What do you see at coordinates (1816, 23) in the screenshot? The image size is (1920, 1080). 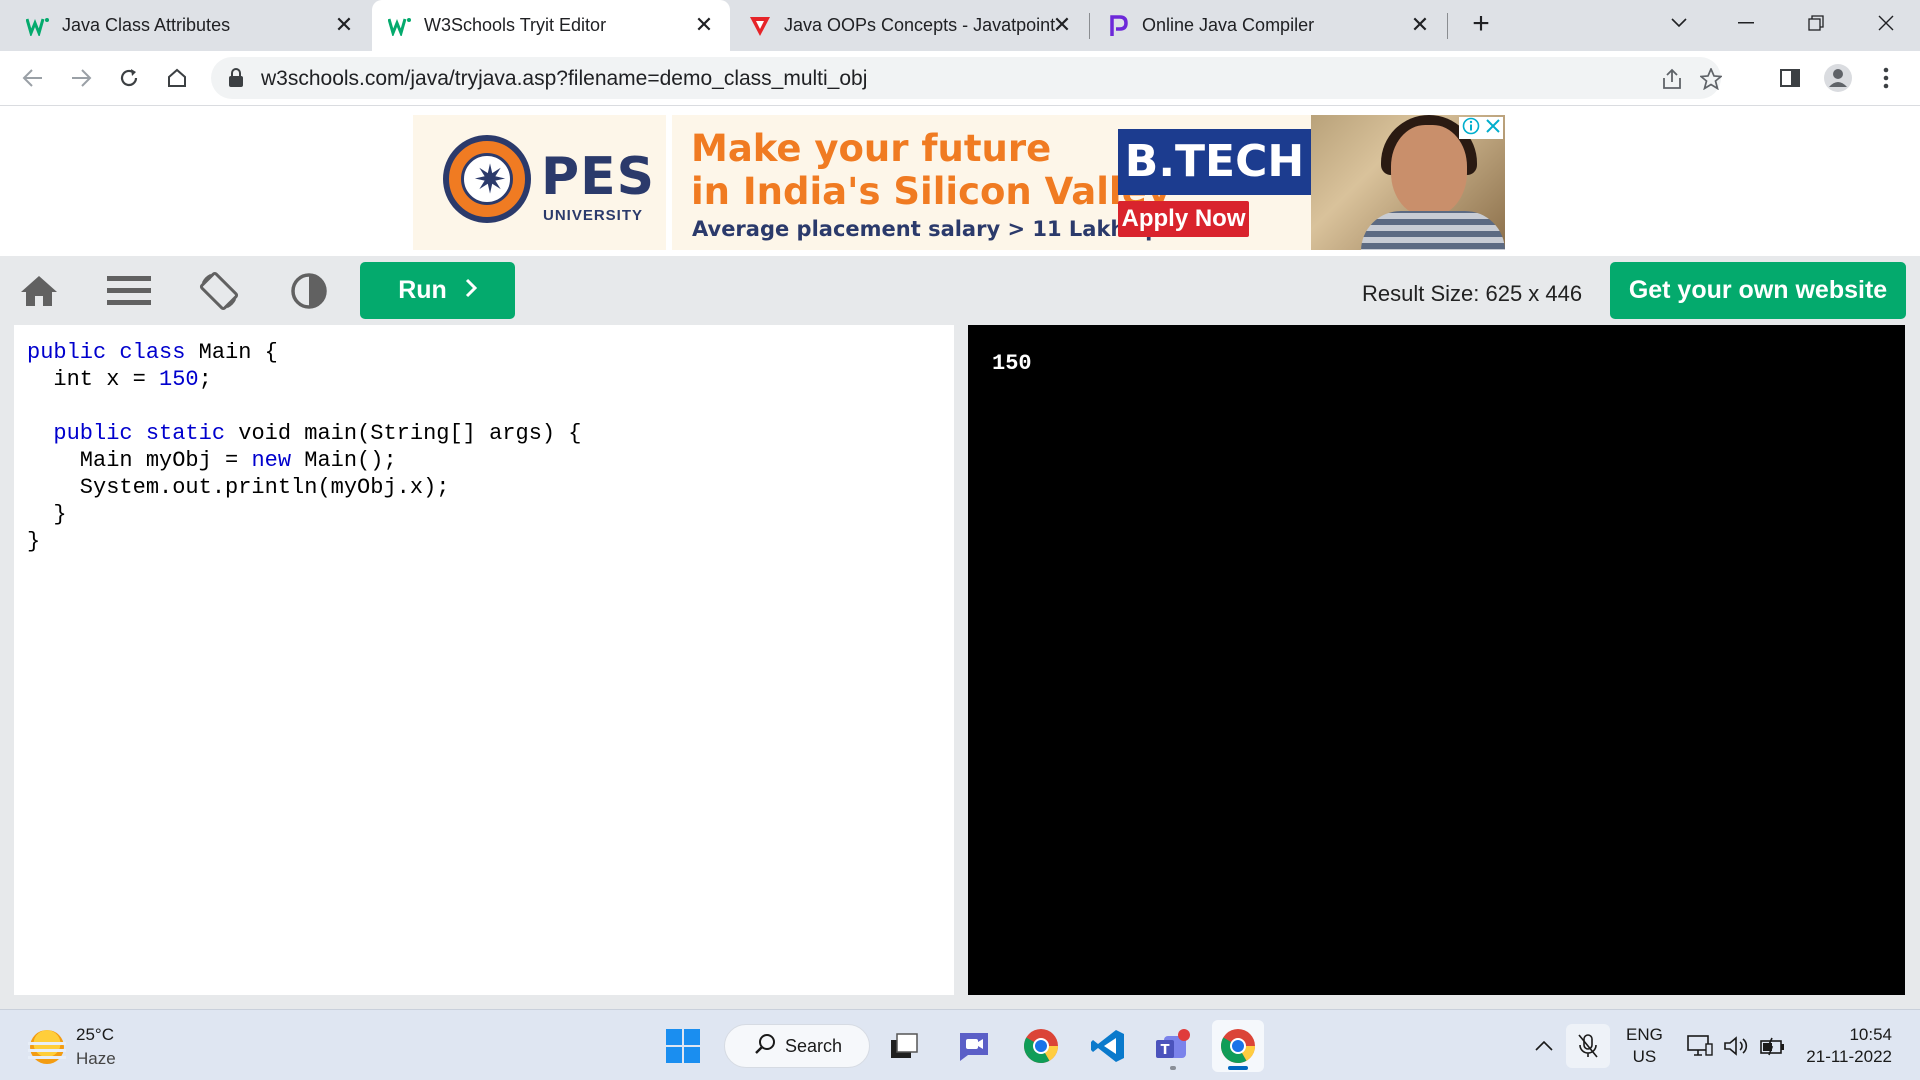 I see `restore-icon` at bounding box center [1816, 23].